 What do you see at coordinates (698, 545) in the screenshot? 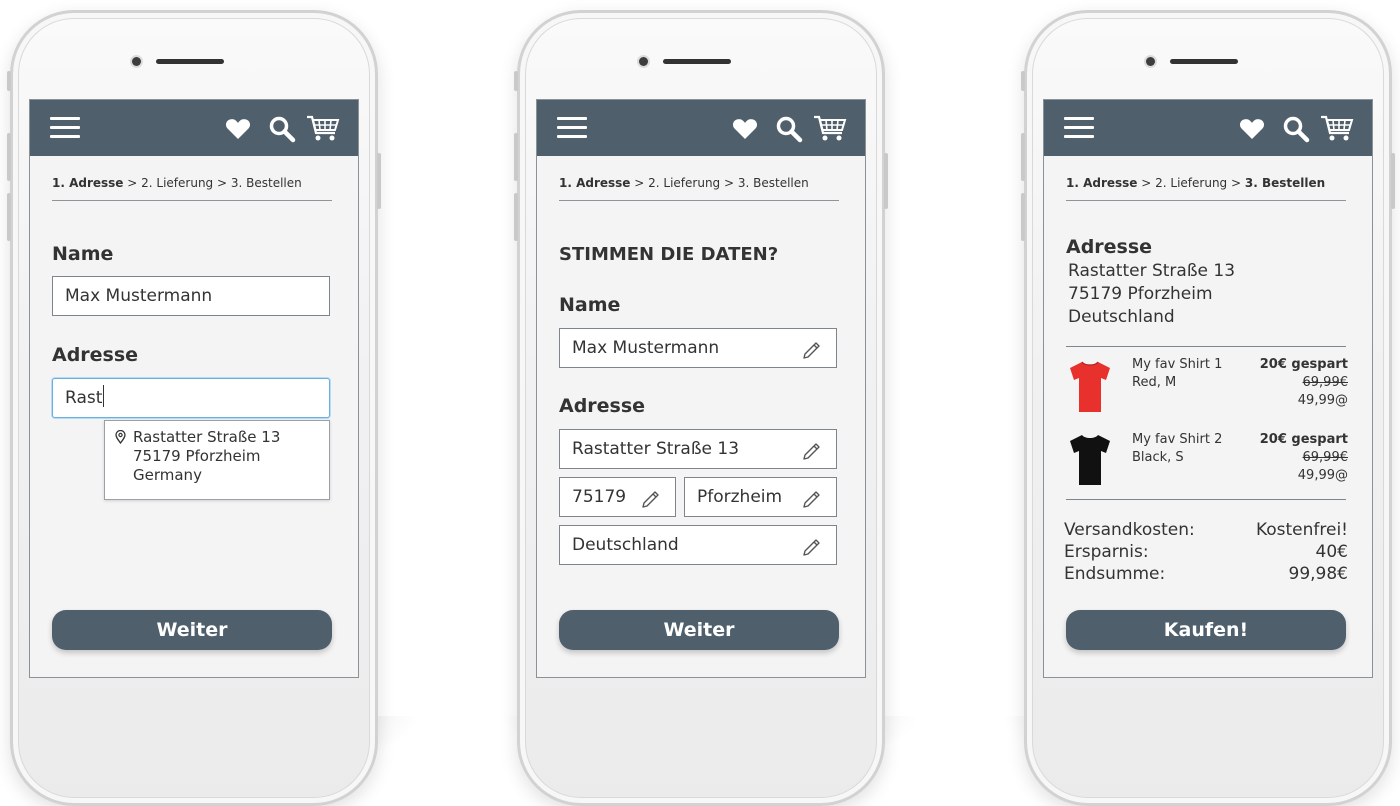
I see `country-field: Deutschland` at bounding box center [698, 545].